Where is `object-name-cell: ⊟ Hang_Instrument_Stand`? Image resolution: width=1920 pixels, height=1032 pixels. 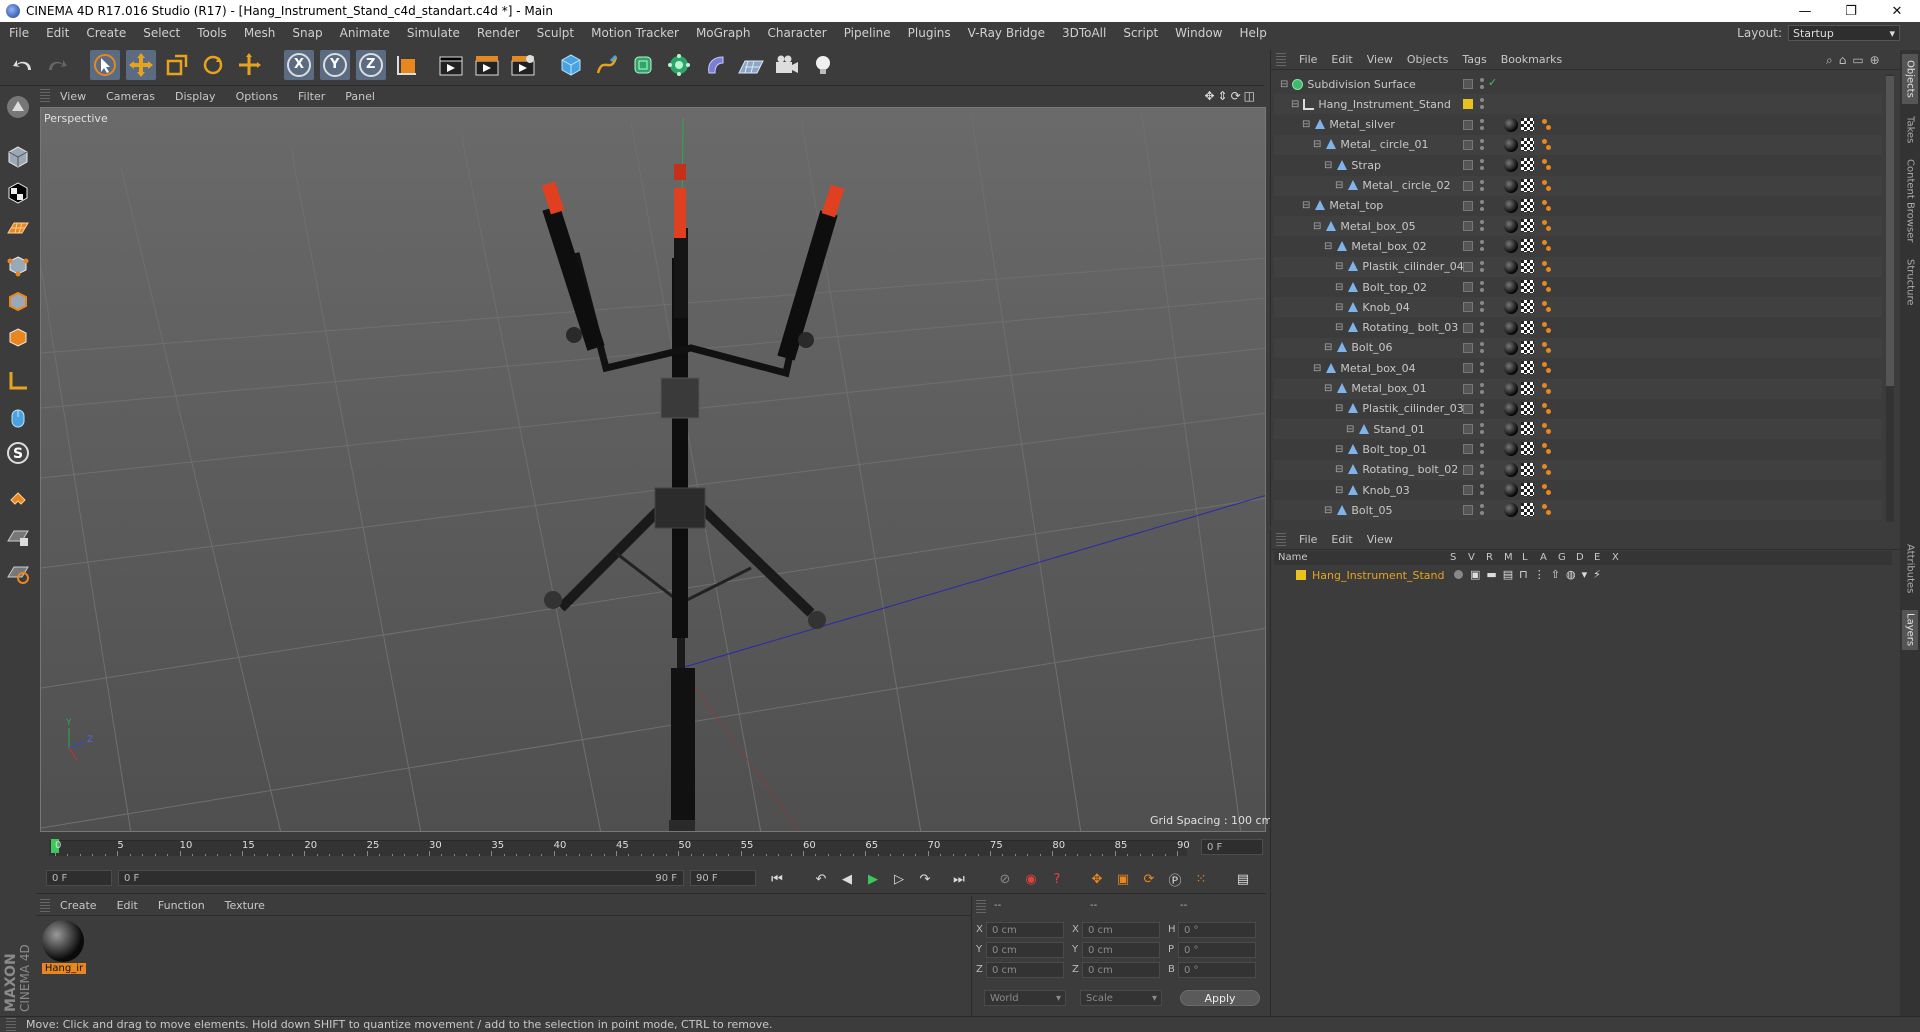
object-name-cell: ⊟ Hang_Instrument_Stand is located at coordinates (1371, 104).